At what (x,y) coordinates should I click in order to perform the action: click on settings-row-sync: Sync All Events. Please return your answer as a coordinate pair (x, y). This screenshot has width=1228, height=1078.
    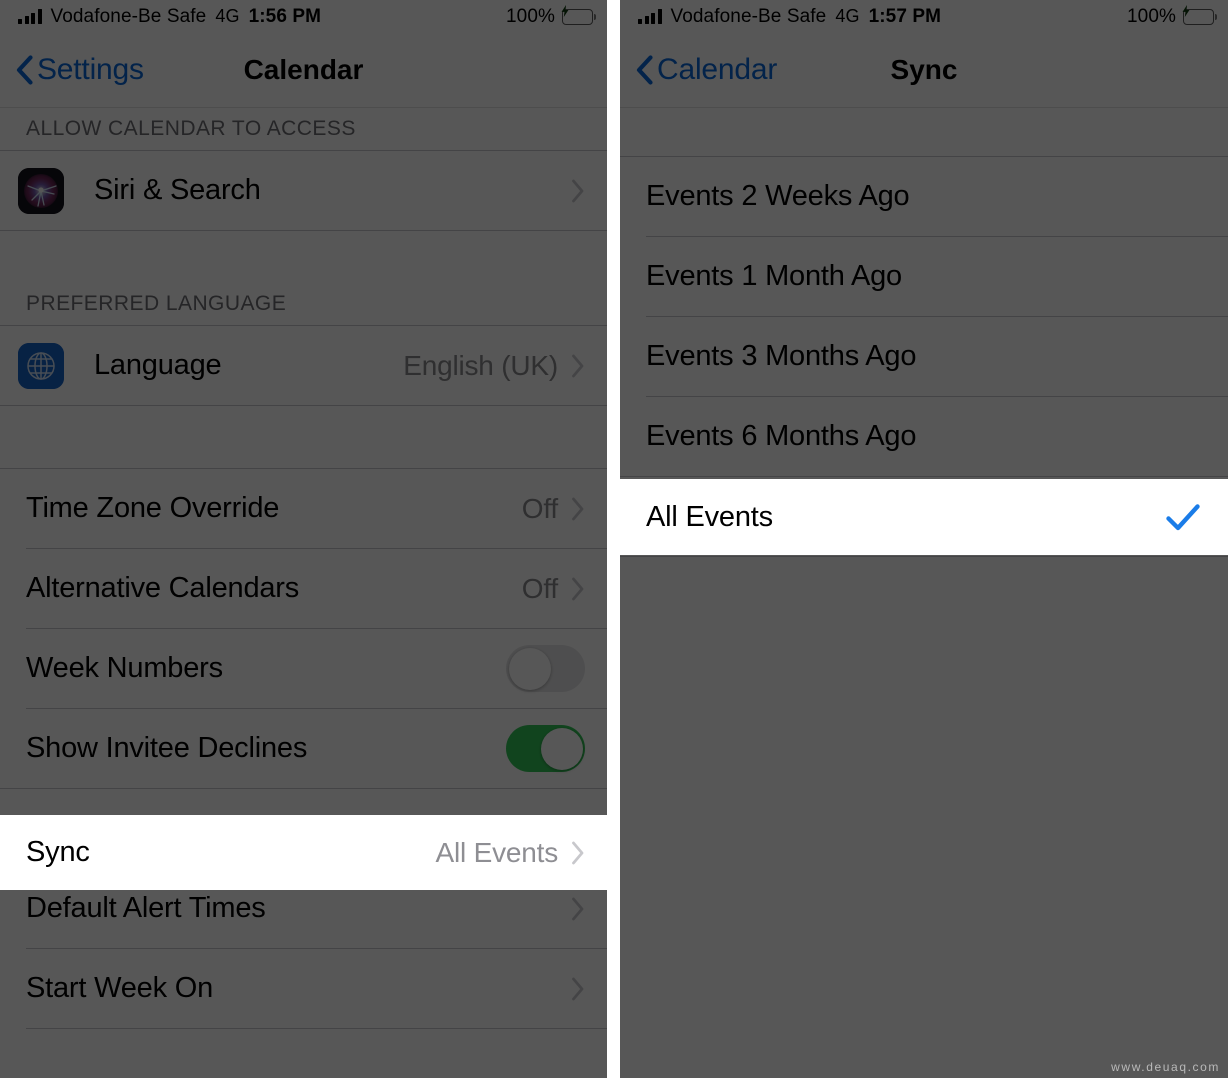
    Looking at the image, I should click on (303, 852).